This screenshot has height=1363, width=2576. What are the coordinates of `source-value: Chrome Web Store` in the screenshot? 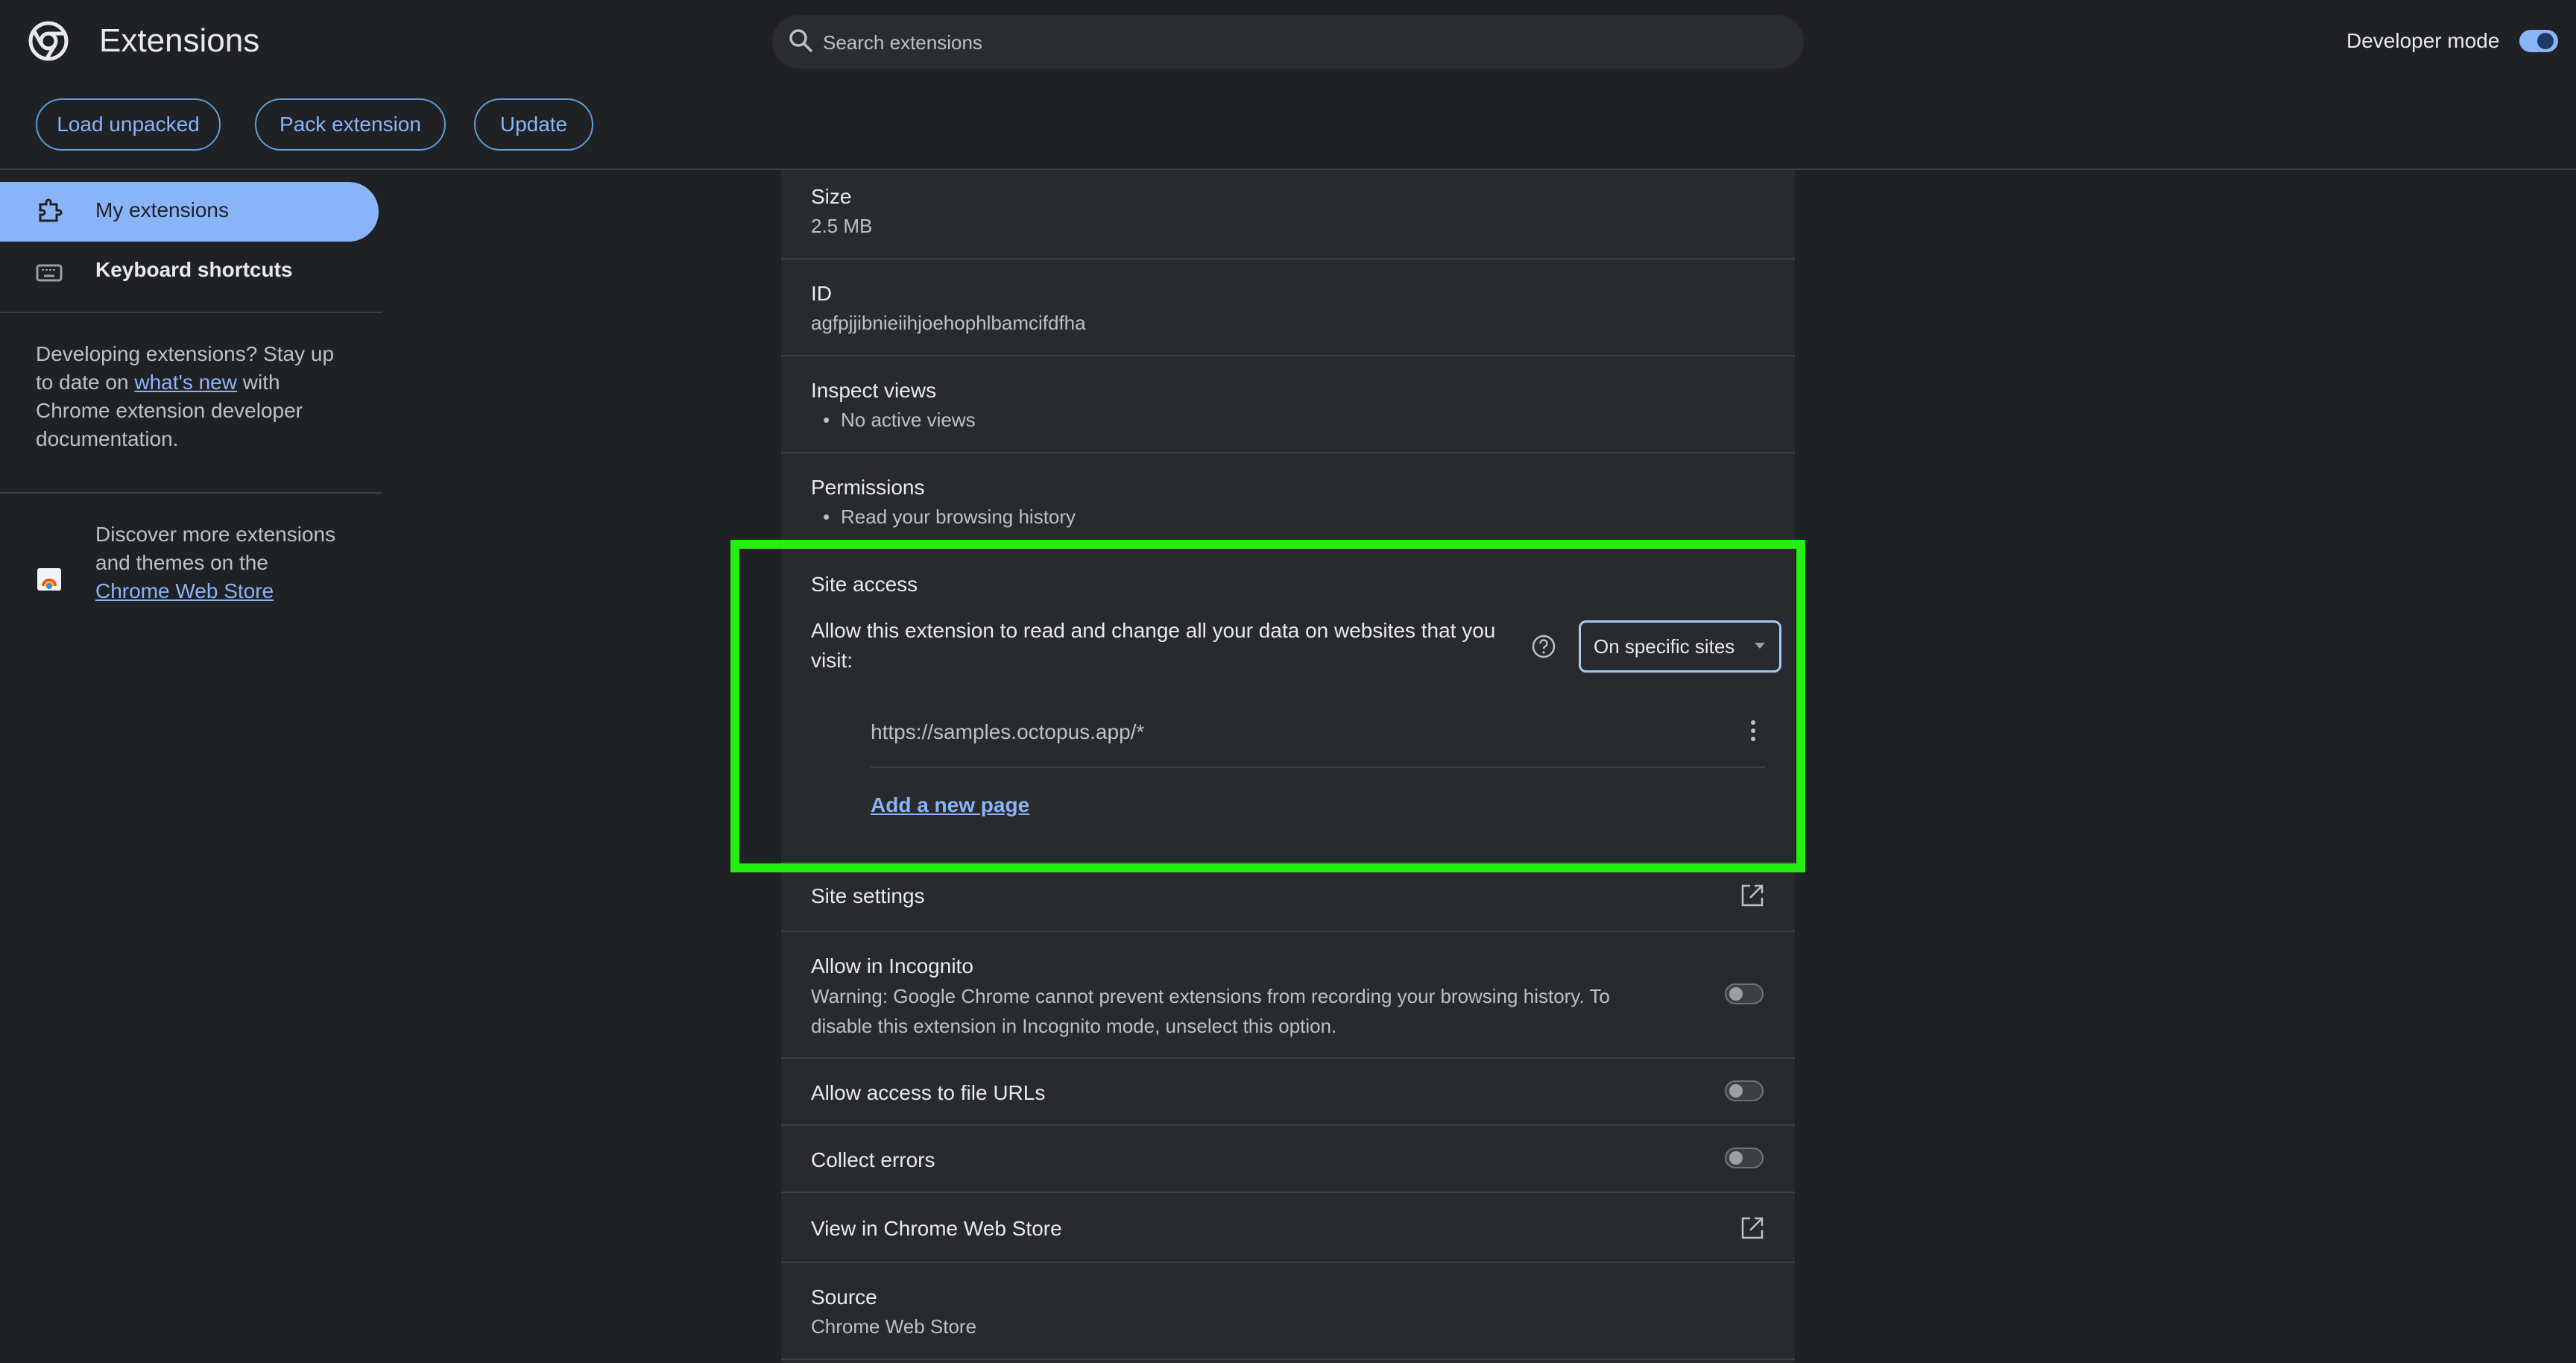 It's located at (894, 1326).